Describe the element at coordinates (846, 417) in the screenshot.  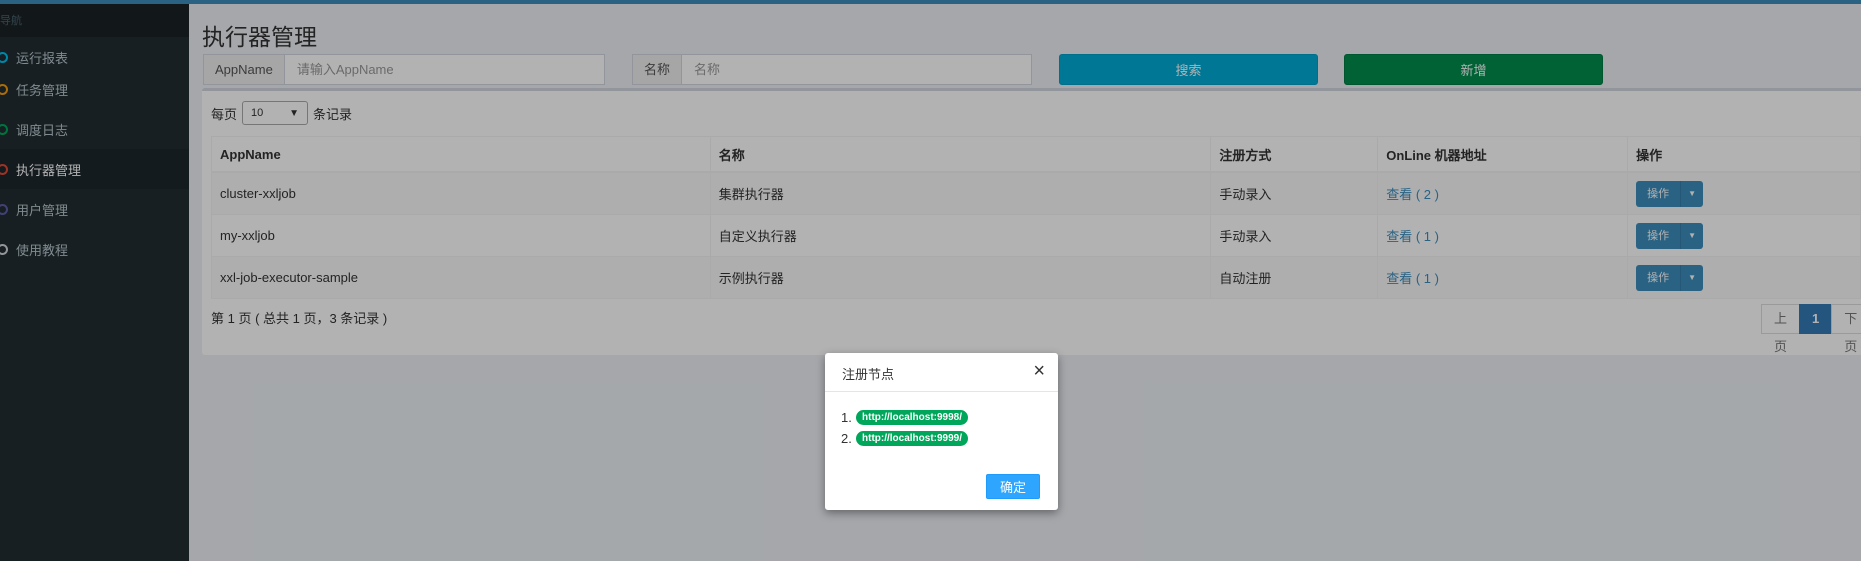
I see `node-number: 1.` at that location.